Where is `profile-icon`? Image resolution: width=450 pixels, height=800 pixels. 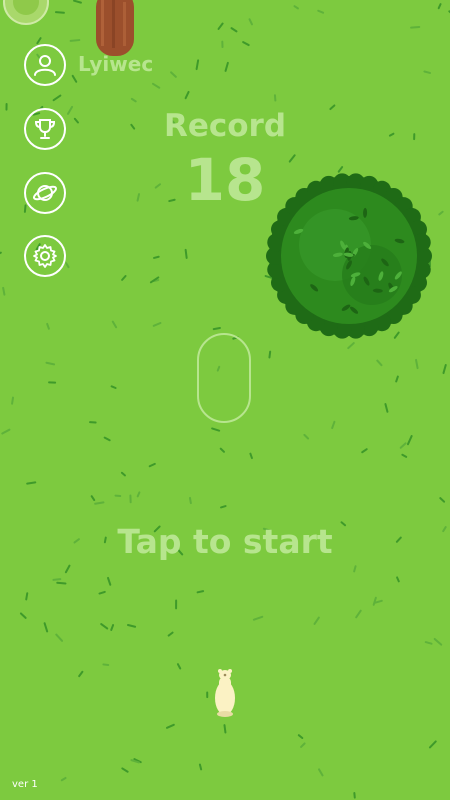
profile-icon is located at coordinates (45, 65).